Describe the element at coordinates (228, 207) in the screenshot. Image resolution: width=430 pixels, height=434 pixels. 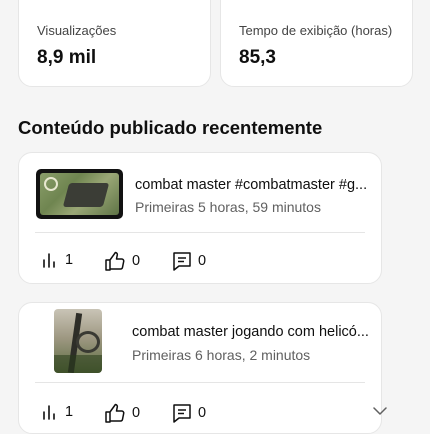
I see `video-subtitle: Primeiras 5 horas, 59 minutos` at that location.